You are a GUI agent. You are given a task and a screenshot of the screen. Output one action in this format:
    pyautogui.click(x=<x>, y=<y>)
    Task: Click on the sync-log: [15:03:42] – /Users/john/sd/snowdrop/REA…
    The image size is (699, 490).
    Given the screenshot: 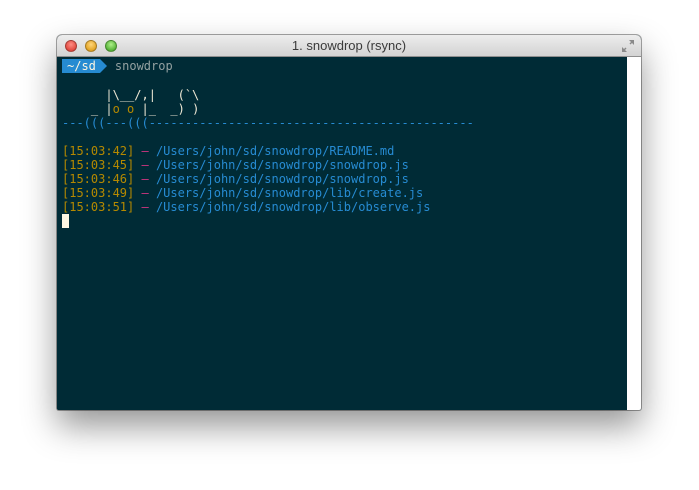 What is the action you would take?
    pyautogui.click(x=246, y=179)
    